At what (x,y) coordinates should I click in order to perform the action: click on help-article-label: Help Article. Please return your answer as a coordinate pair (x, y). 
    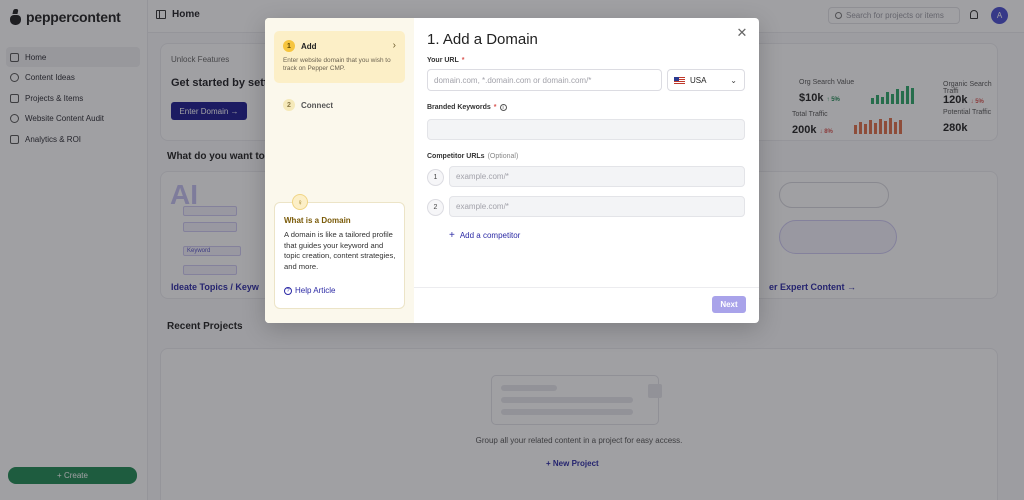
    Looking at the image, I should click on (315, 290).